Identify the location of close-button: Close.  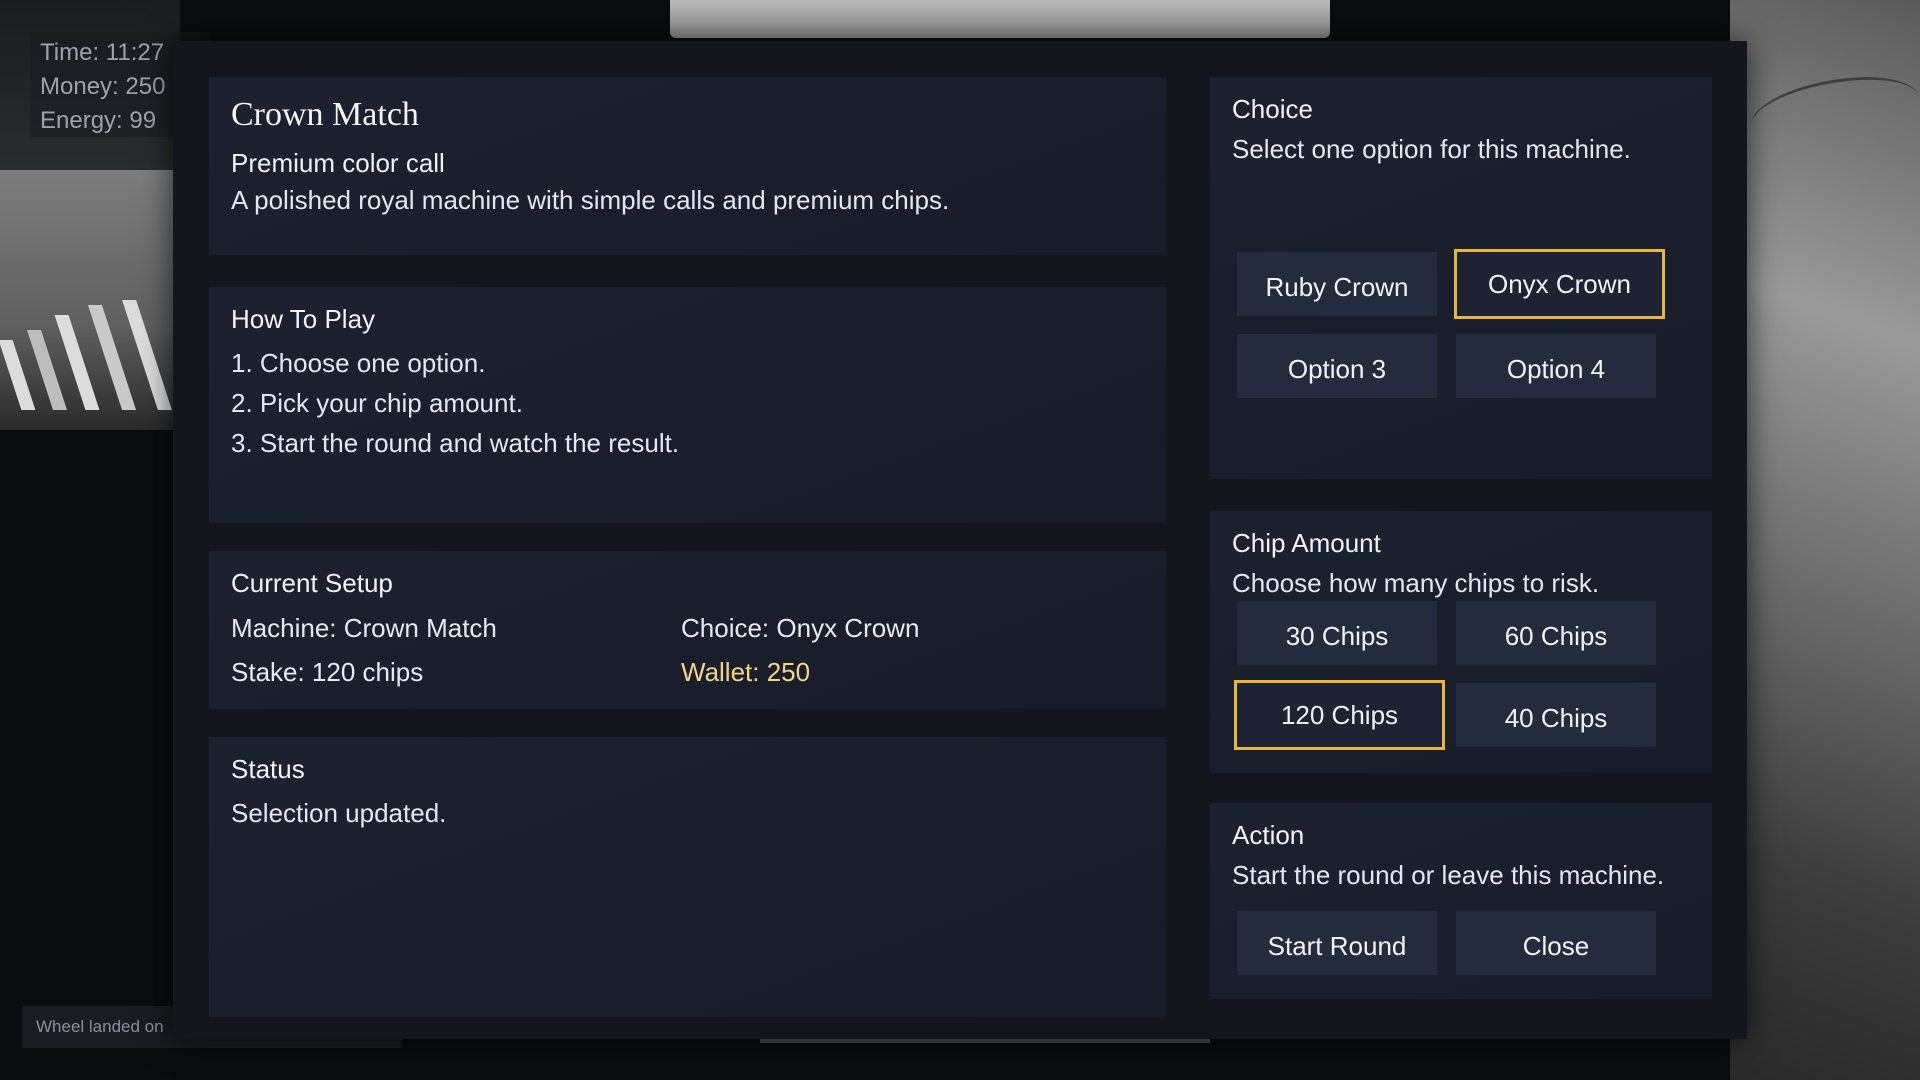
(1556, 943).